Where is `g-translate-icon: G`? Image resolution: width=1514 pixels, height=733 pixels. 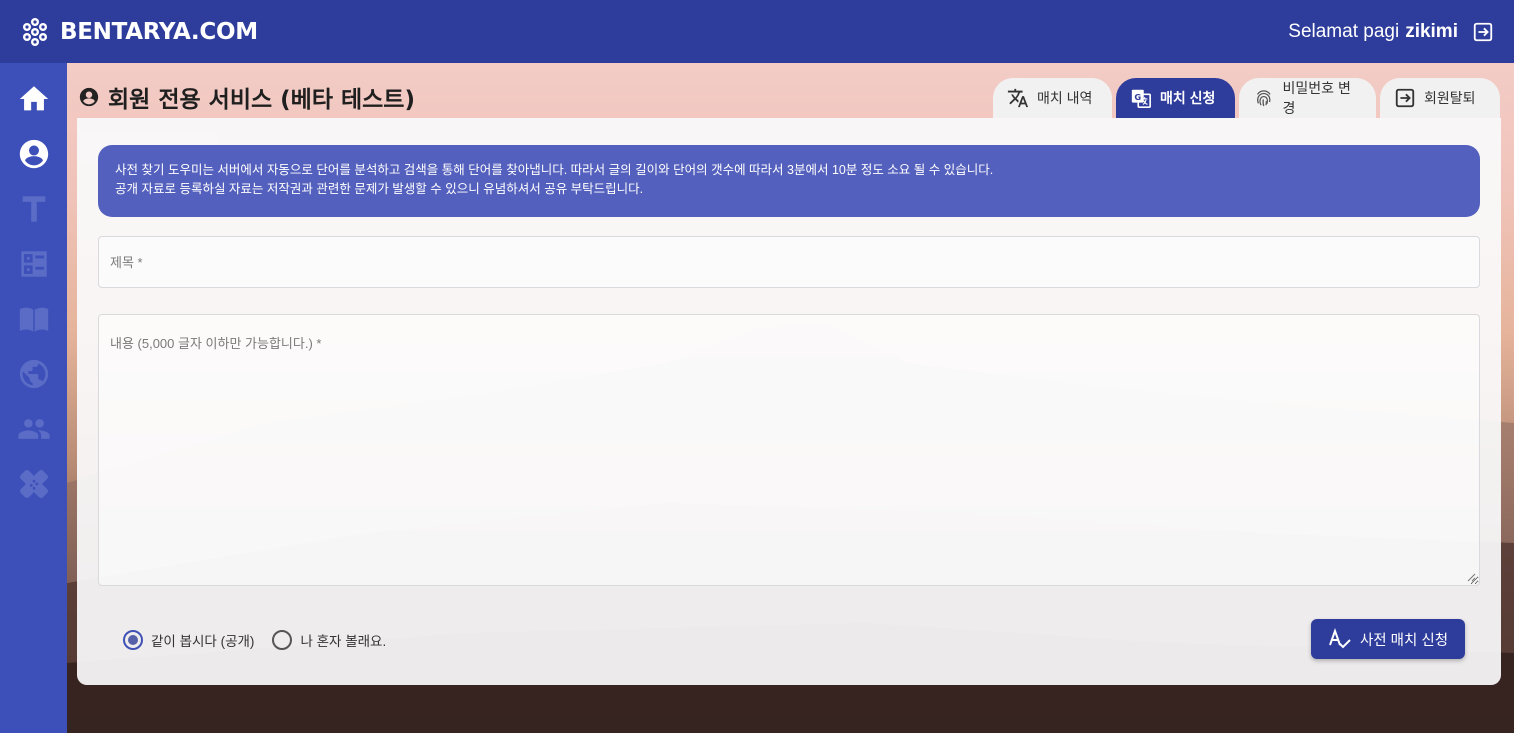 g-translate-icon: G is located at coordinates (1141, 98).